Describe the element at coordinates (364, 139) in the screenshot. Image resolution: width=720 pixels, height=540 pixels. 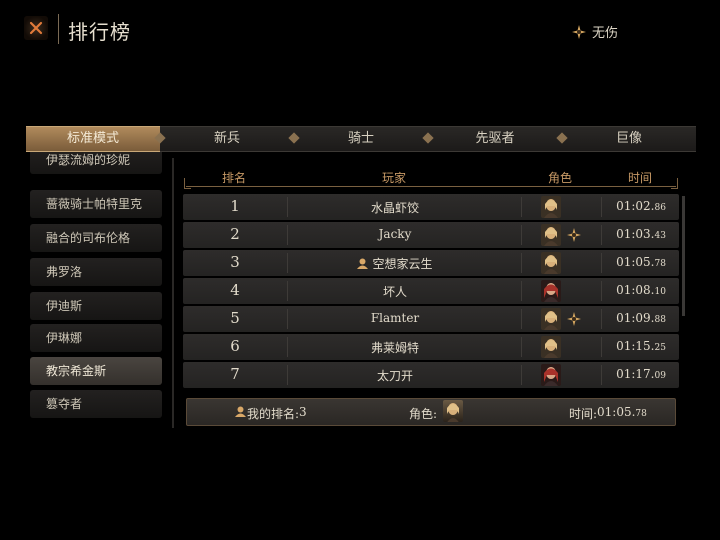
I see `tab-knight: 骑士` at that location.